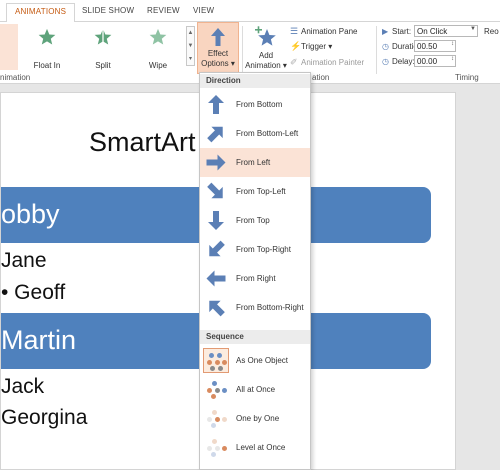 Image resolution: width=500 pixels, height=470 pixels. I want to click on trigger-button: ⚡Trigger ▾, so click(311, 46).